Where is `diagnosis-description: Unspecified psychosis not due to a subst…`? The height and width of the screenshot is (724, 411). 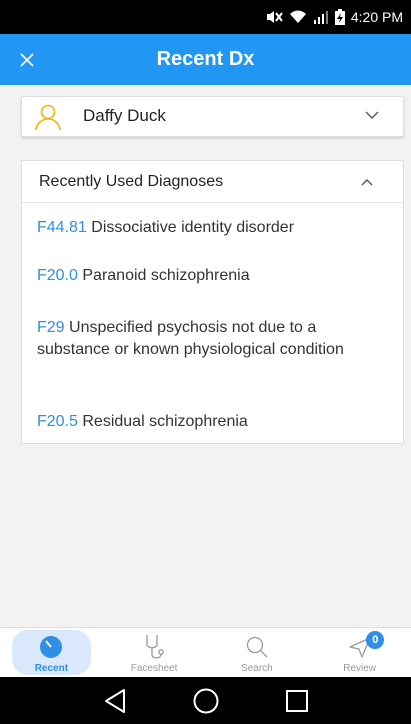 diagnosis-description: Unspecified psychosis not due to a subst… is located at coordinates (190, 338).